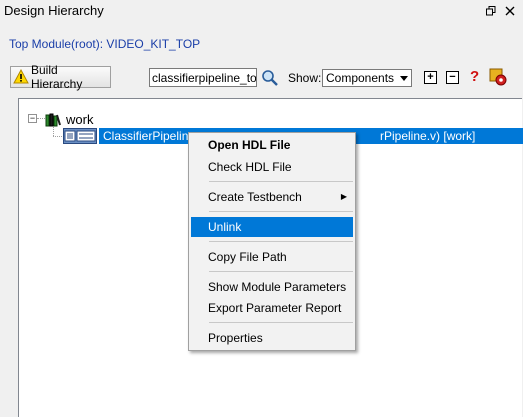  Describe the element at coordinates (272, 167) in the screenshot. I see `menu-item-check-hdl-file: Check HDL File` at that location.